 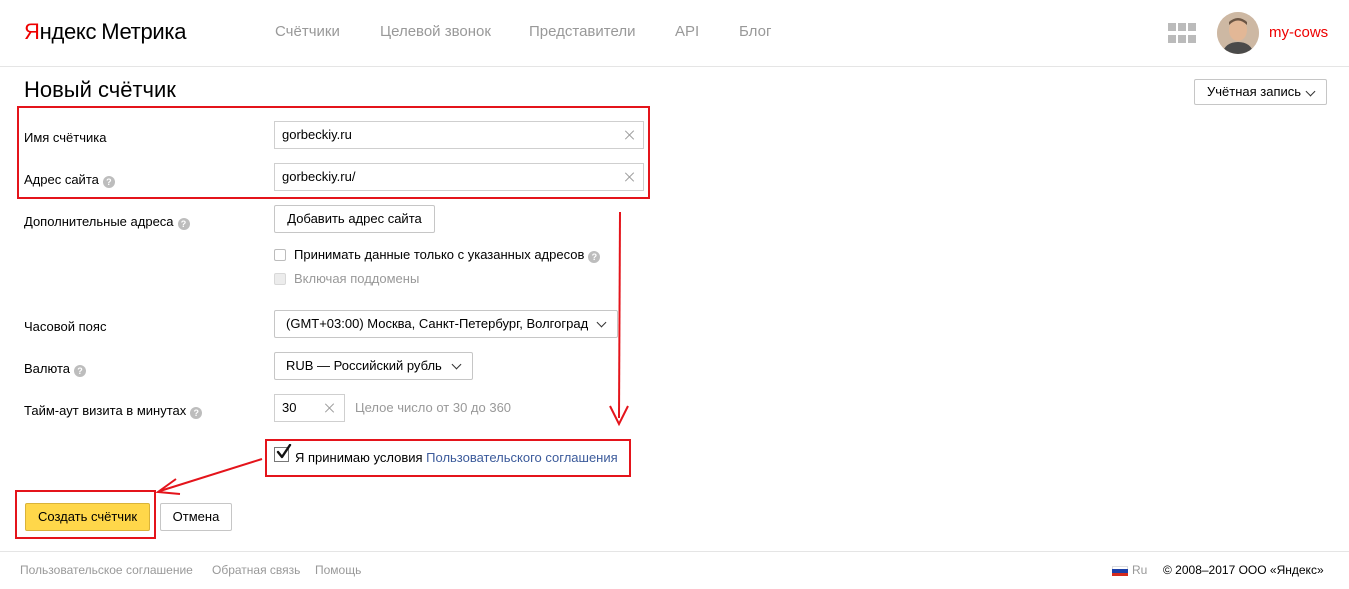 What do you see at coordinates (1243, 570) in the screenshot?
I see `copyright: © 2008–2017 ООО «Яндекс»` at bounding box center [1243, 570].